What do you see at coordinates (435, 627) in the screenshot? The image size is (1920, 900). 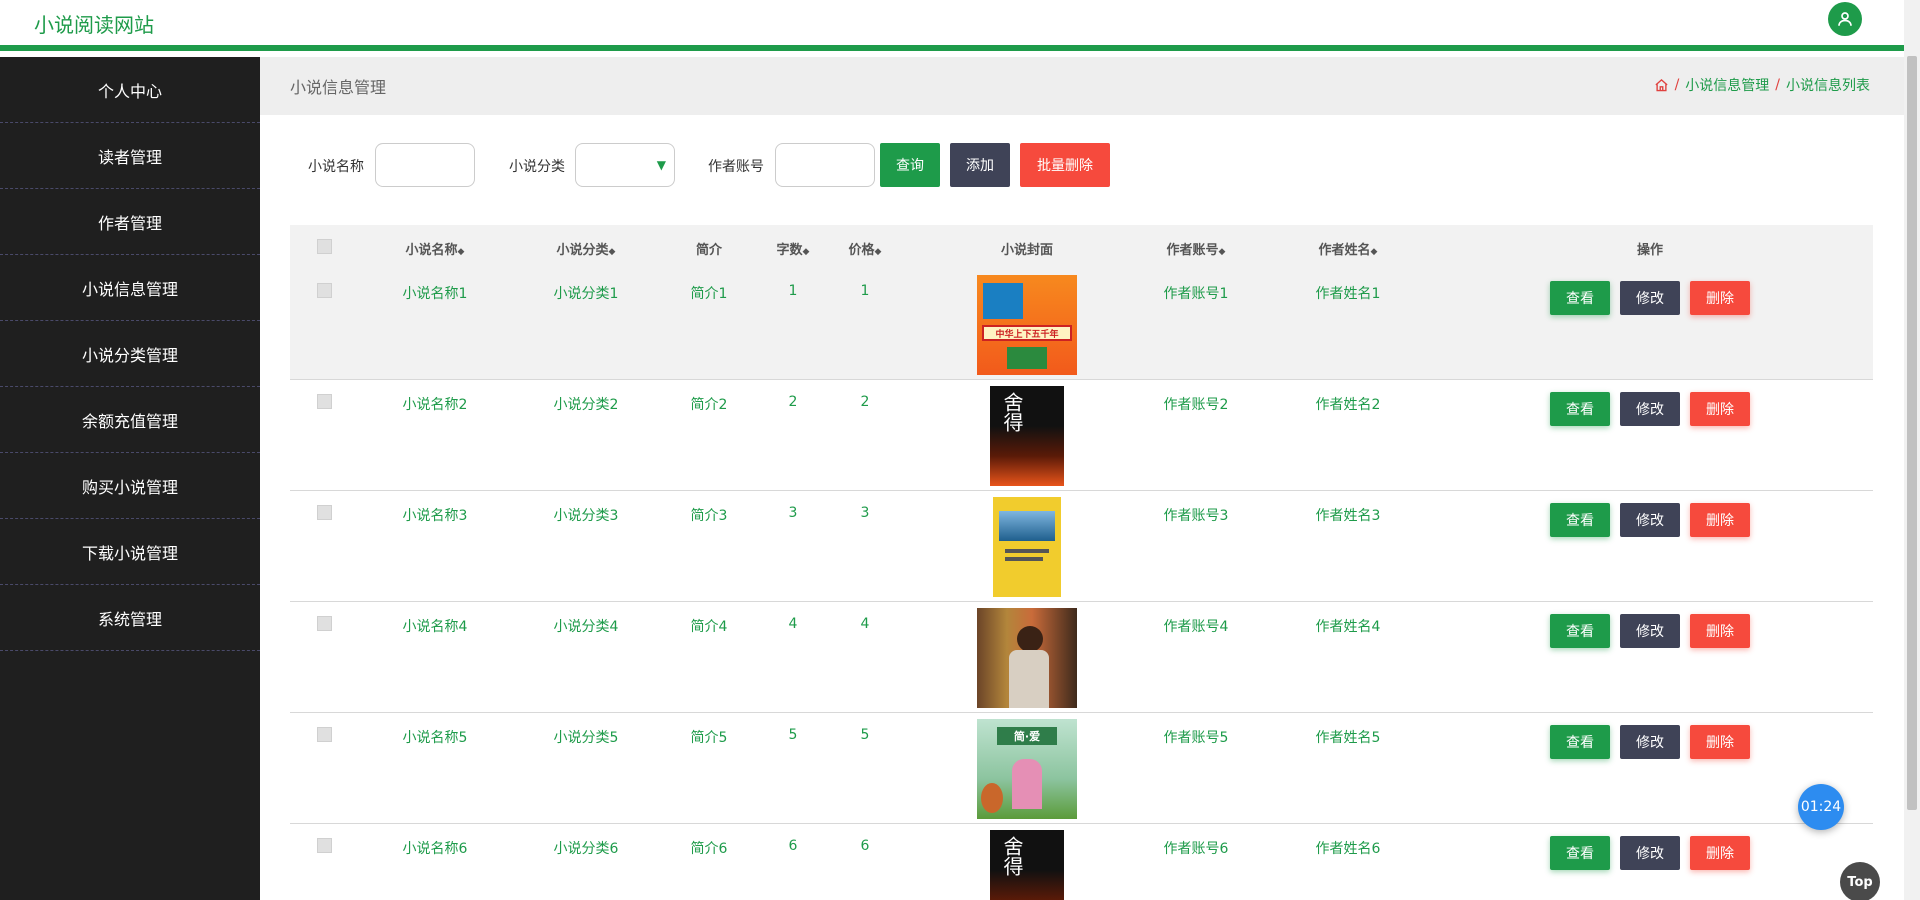 I see `cell-name: 小说名称4` at bounding box center [435, 627].